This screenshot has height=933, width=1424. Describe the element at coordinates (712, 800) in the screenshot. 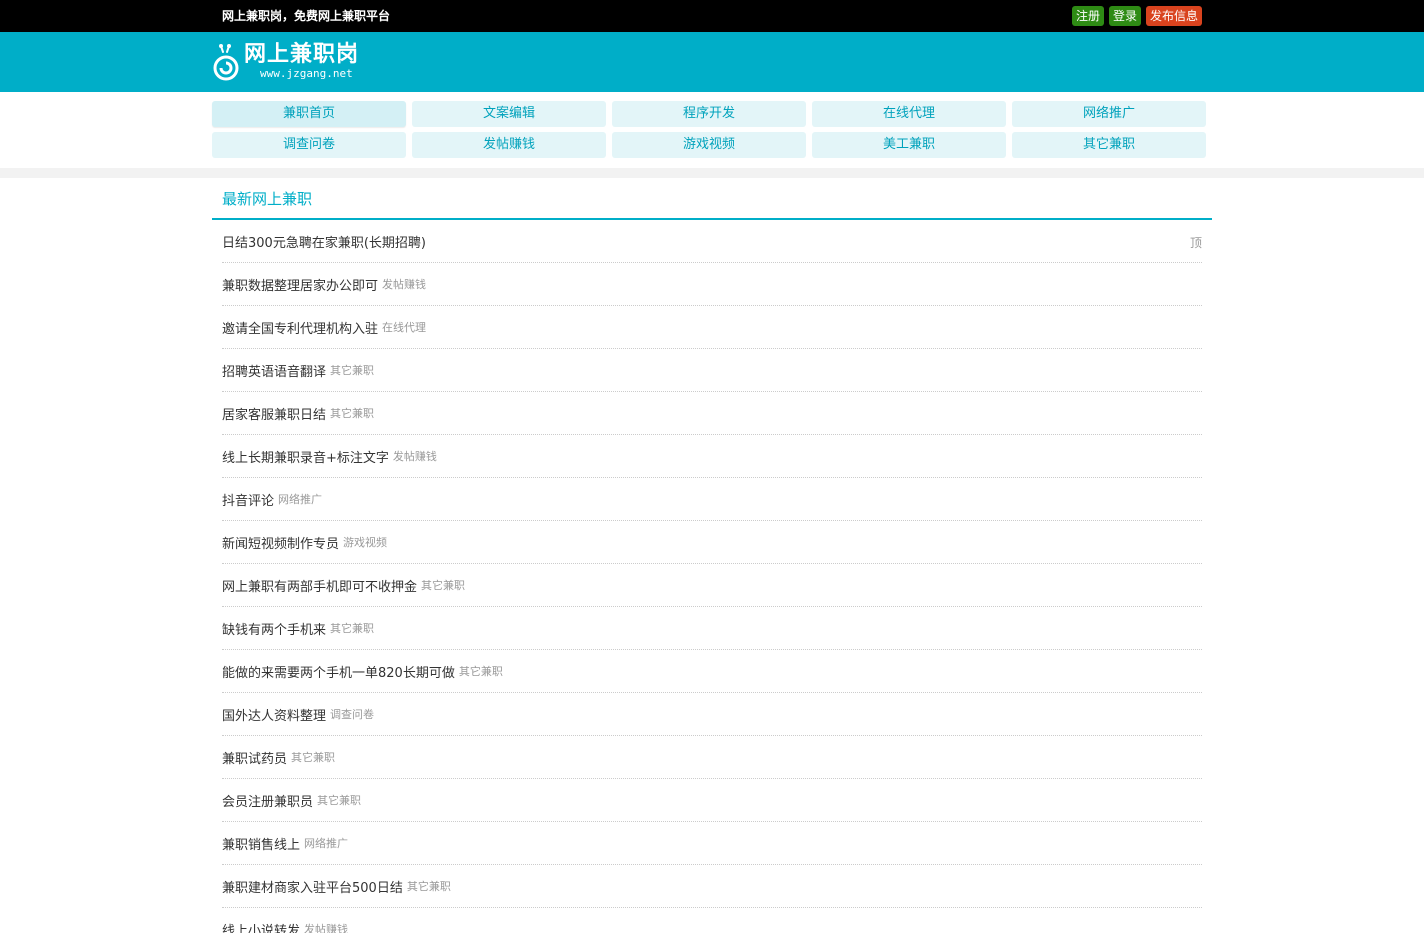

I see `list-item: 会员注册兼职员 其它兼职` at that location.